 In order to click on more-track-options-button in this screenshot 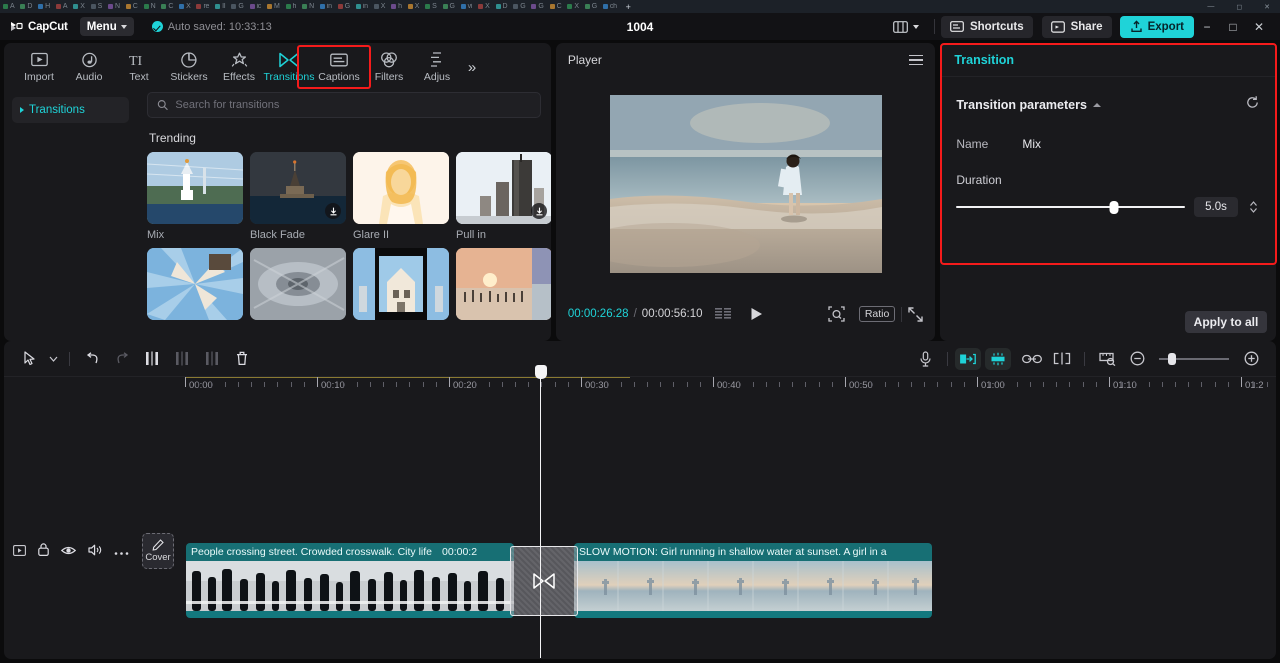, I will do `click(121, 552)`.